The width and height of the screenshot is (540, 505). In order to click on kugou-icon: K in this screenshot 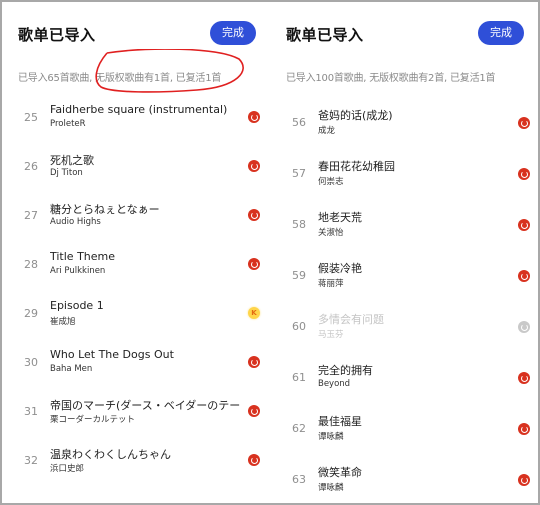, I will do `click(254, 313)`.